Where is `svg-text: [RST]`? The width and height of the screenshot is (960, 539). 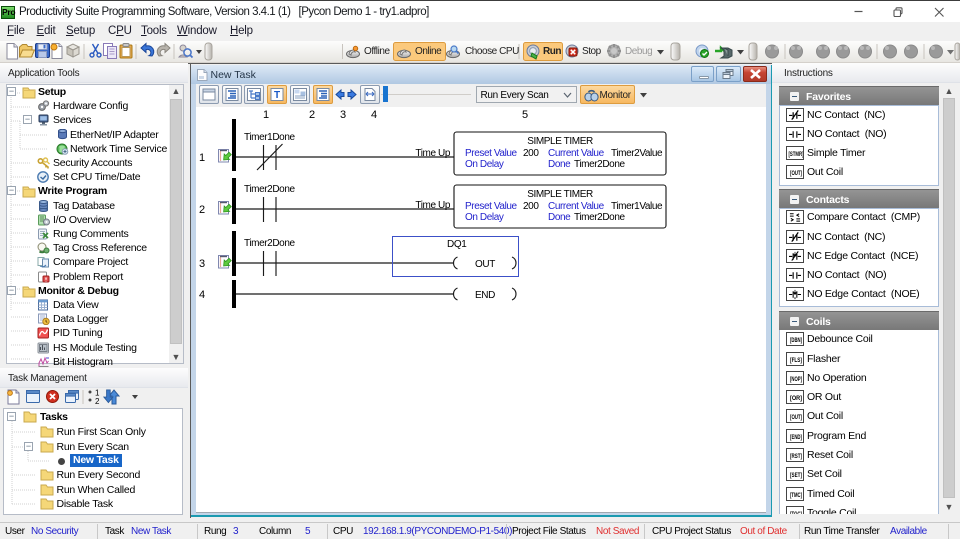 svg-text: [RST] is located at coordinates (796, 456).